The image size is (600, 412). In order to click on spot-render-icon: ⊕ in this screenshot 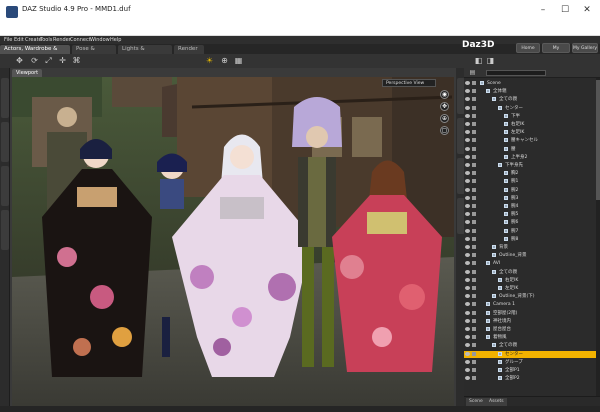, I will do `click(224, 60)`.